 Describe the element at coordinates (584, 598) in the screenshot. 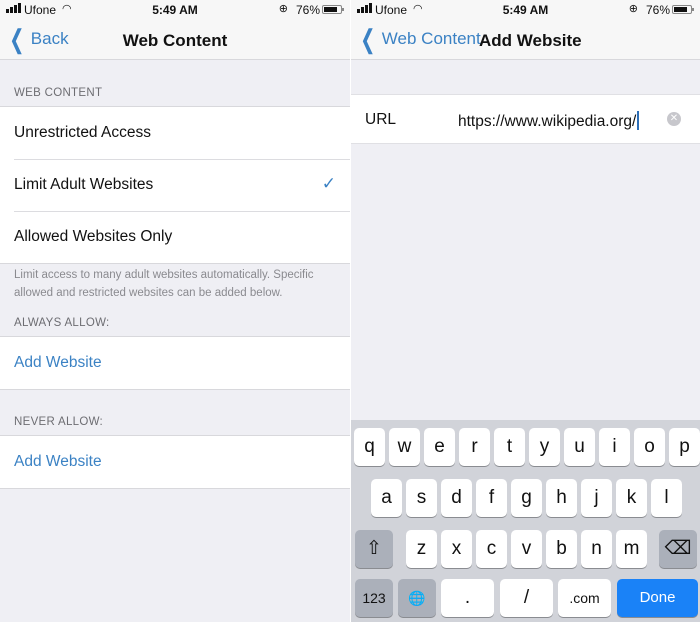

I see `dotcom-key: .com` at that location.